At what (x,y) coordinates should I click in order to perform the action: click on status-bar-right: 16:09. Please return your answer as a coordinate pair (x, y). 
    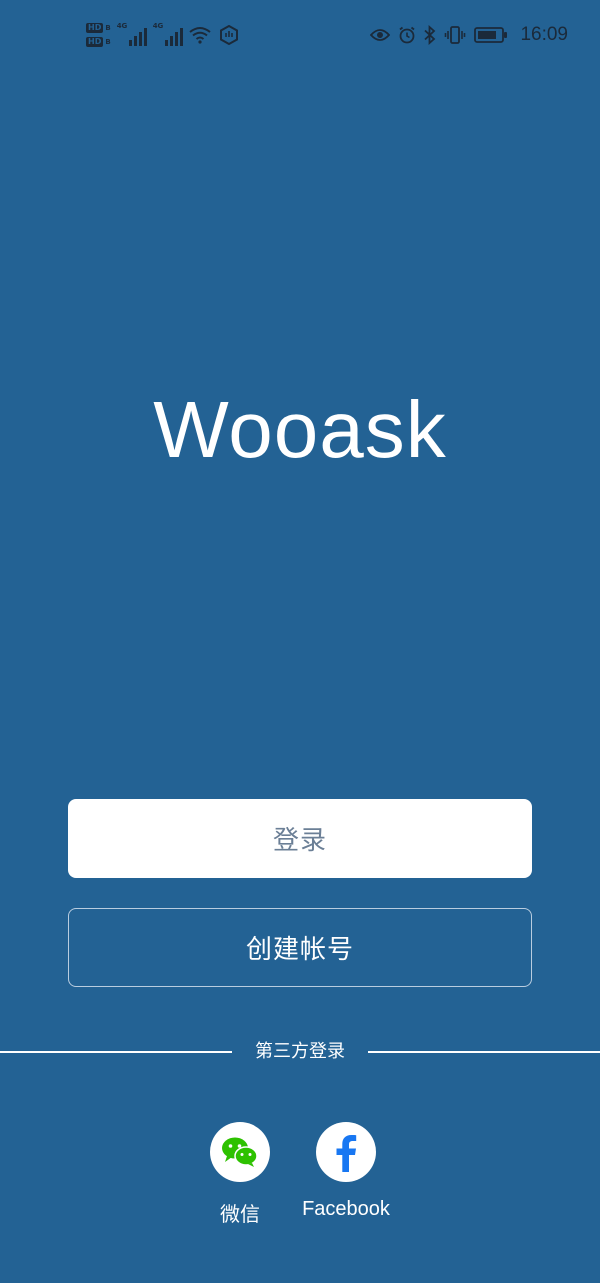
    Looking at the image, I should click on (469, 35).